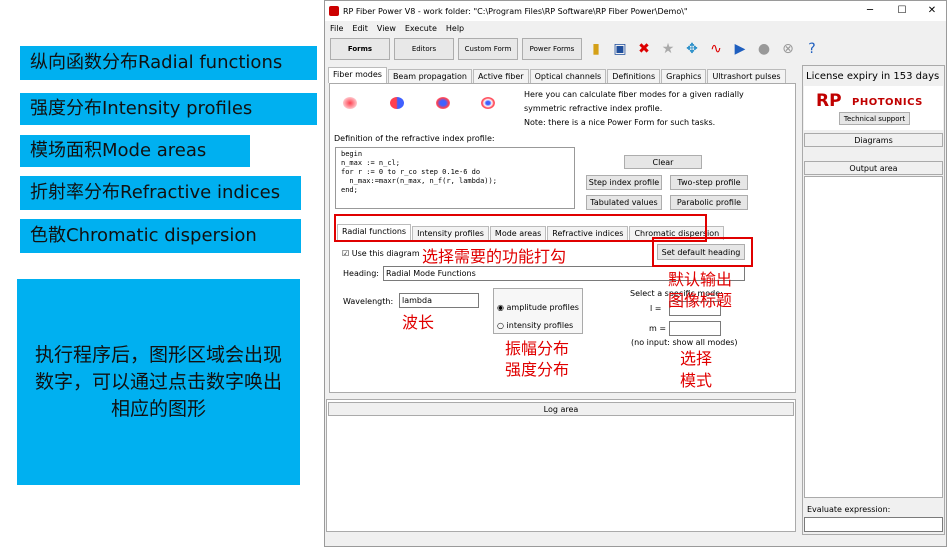 The width and height of the screenshot is (947, 547). Describe the element at coordinates (336, 28) in the screenshot. I see `menu-file: File` at that location.